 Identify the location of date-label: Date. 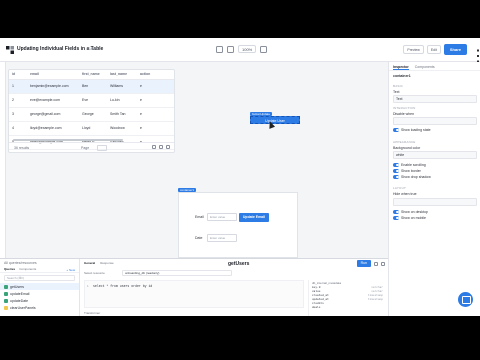
(199, 238).